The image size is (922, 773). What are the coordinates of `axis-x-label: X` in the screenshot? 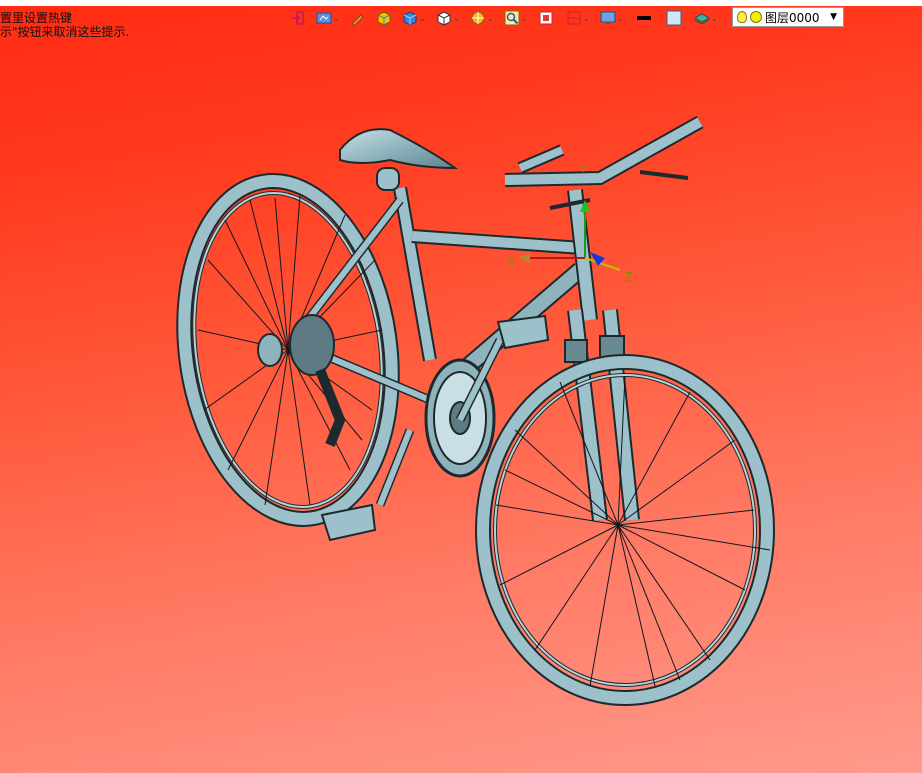 It's located at (510, 262).